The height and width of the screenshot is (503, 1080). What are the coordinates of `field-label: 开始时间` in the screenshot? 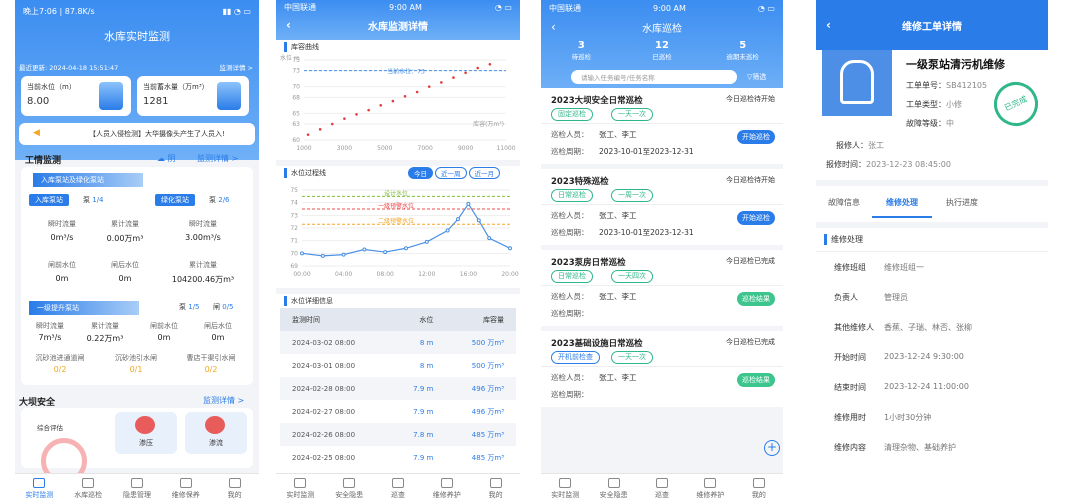 It's located at (850, 357).